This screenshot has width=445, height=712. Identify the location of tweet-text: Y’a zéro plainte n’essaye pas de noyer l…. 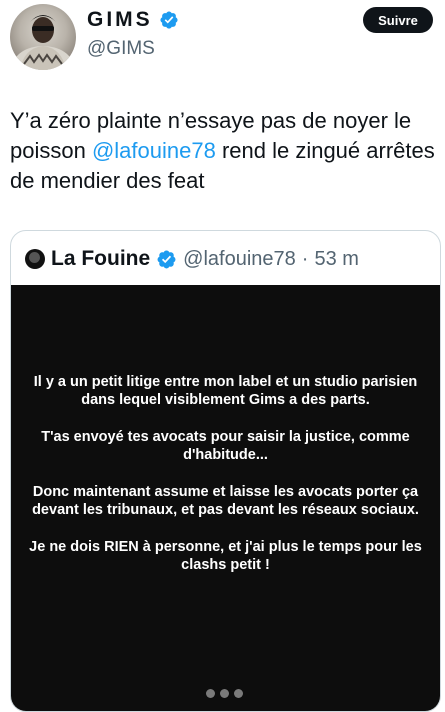
(225, 151).